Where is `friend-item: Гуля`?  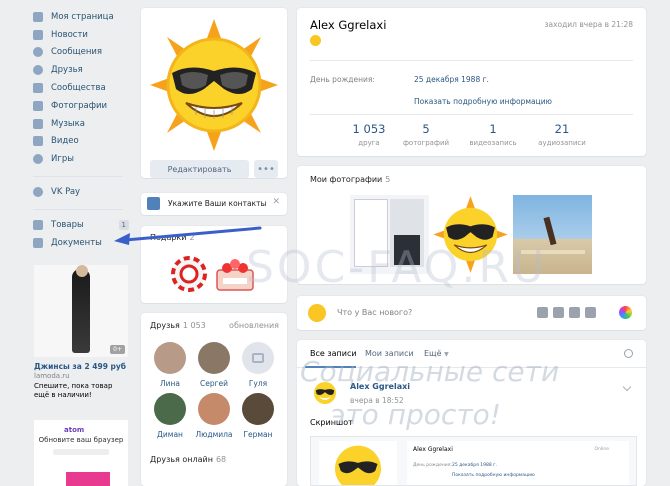
friend-item: Гуля is located at coordinates (258, 365).